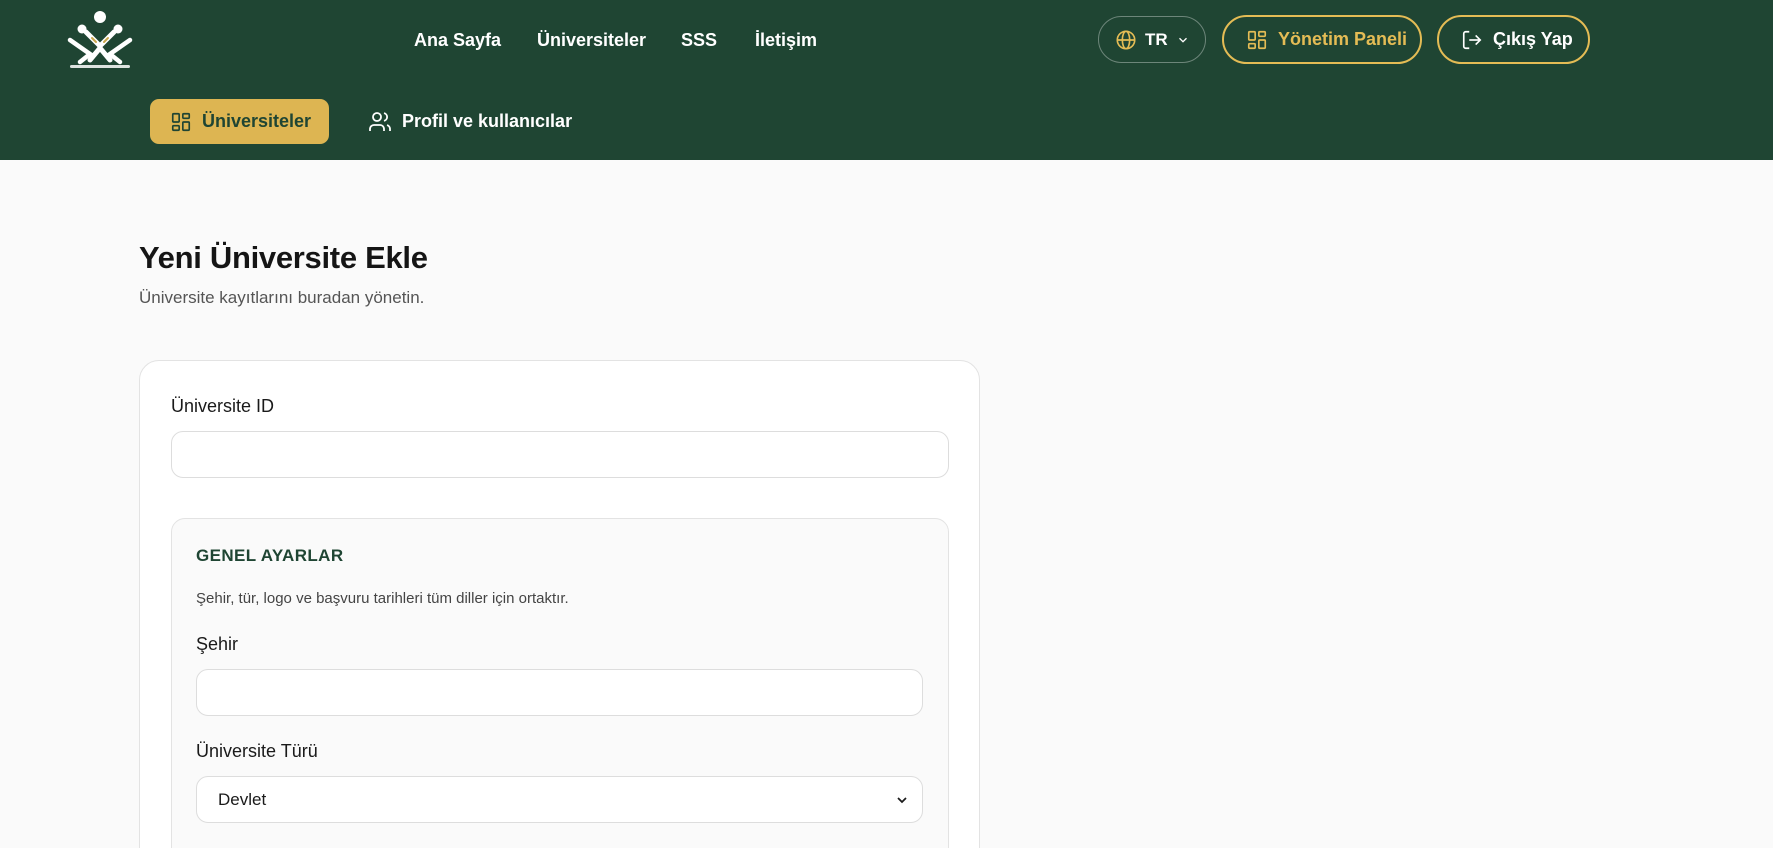  Describe the element at coordinates (1343, 39) in the screenshot. I see `admin-panel-label: Yönetim Paneli` at that location.